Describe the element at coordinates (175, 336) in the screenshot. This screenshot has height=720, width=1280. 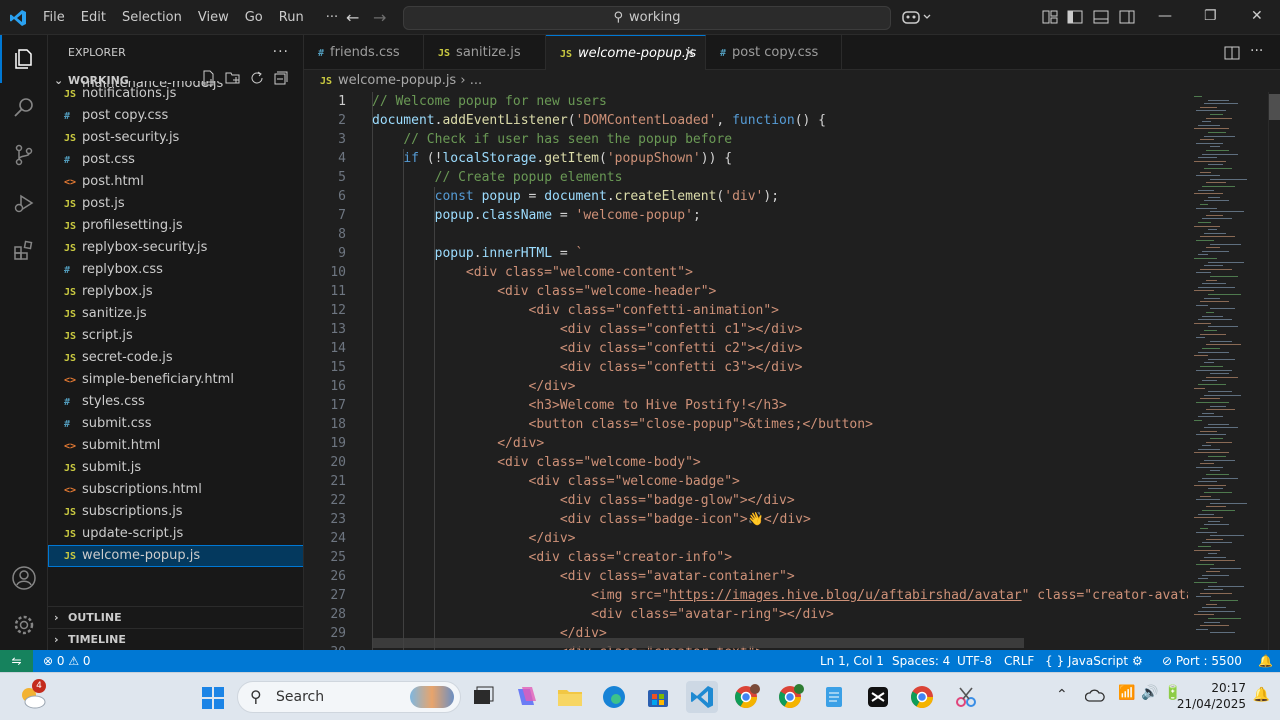
I see `file-item: JS script.js` at that location.